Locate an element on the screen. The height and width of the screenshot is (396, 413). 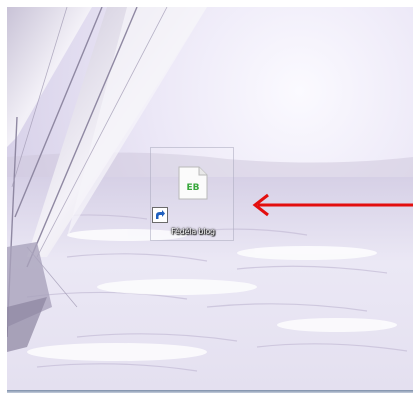
red-arrow-left-icon is located at coordinates (332, 205).